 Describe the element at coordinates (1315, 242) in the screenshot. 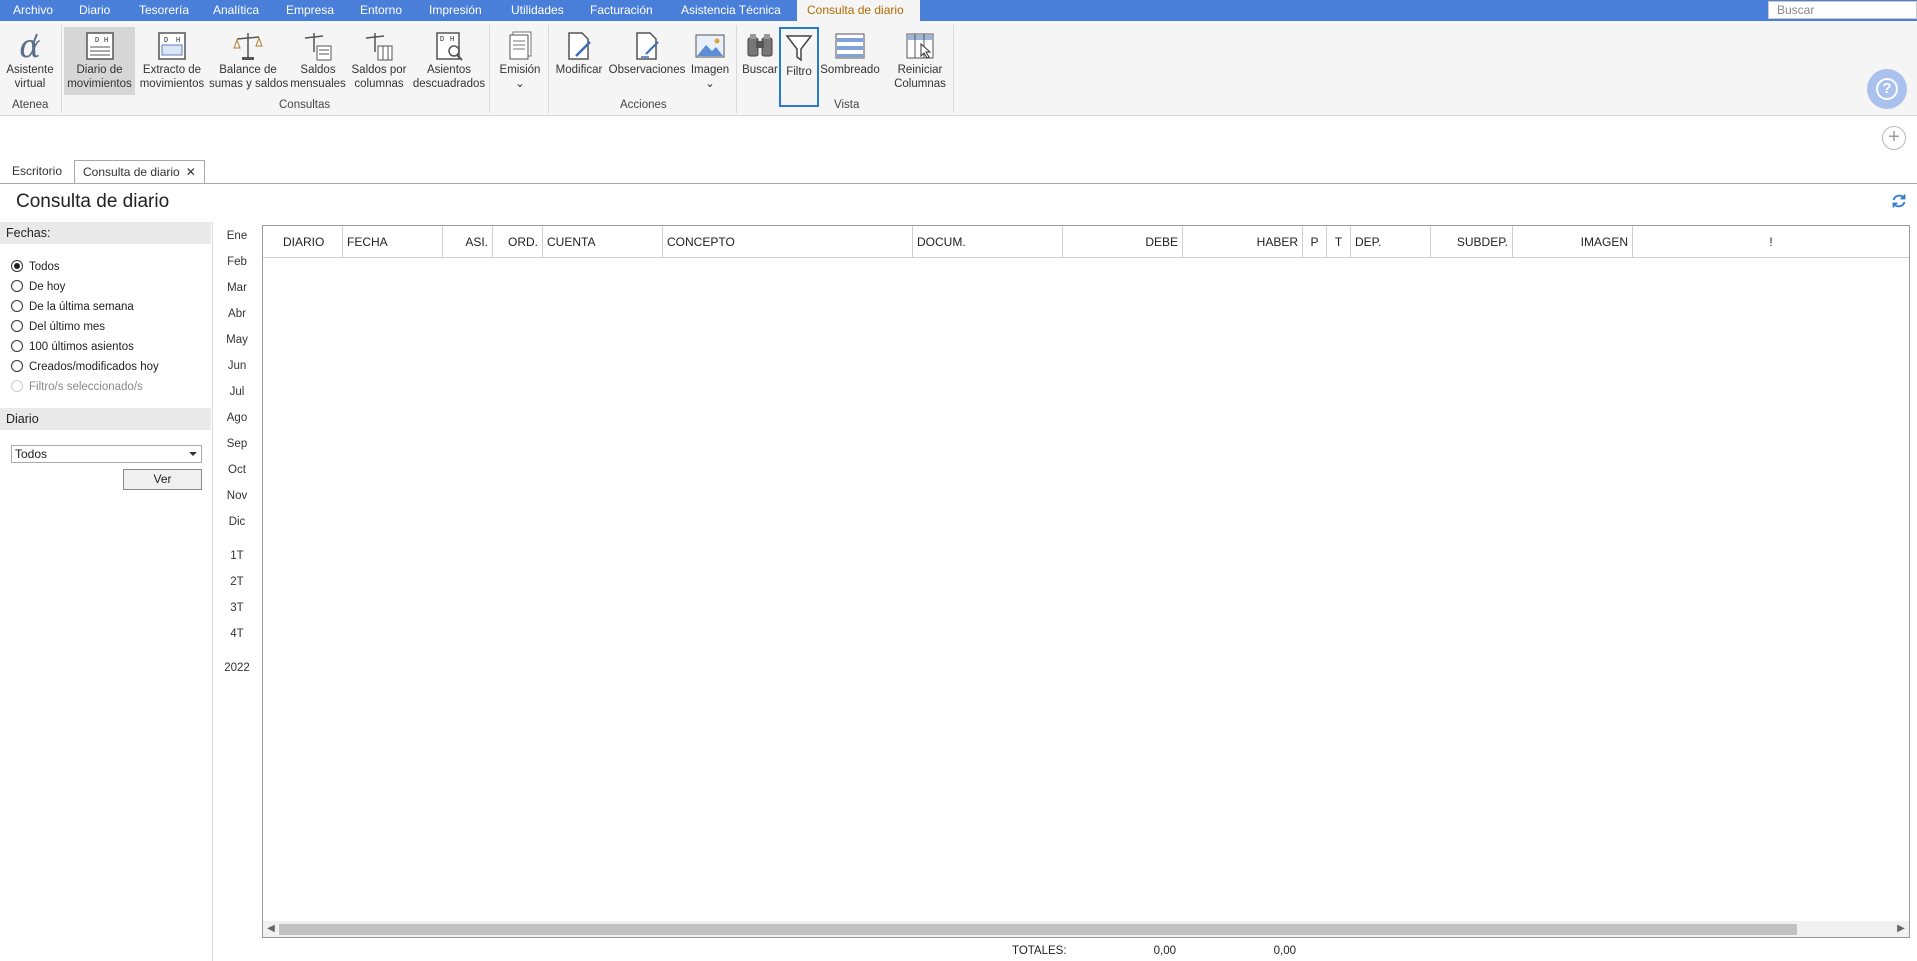

I see `column-p: P` at that location.